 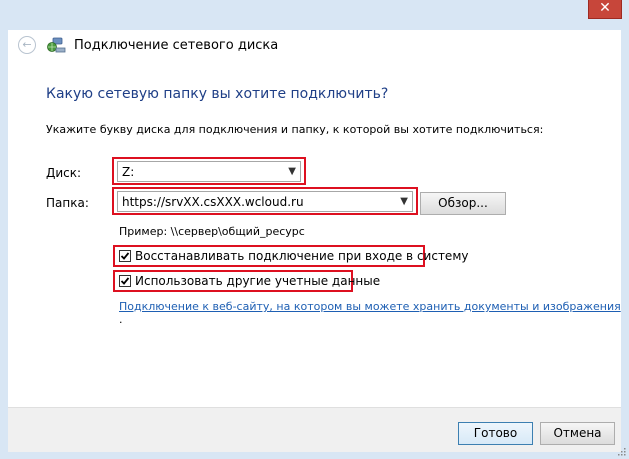 What do you see at coordinates (121, 319) in the screenshot?
I see `website-link-suffix: .` at bounding box center [121, 319].